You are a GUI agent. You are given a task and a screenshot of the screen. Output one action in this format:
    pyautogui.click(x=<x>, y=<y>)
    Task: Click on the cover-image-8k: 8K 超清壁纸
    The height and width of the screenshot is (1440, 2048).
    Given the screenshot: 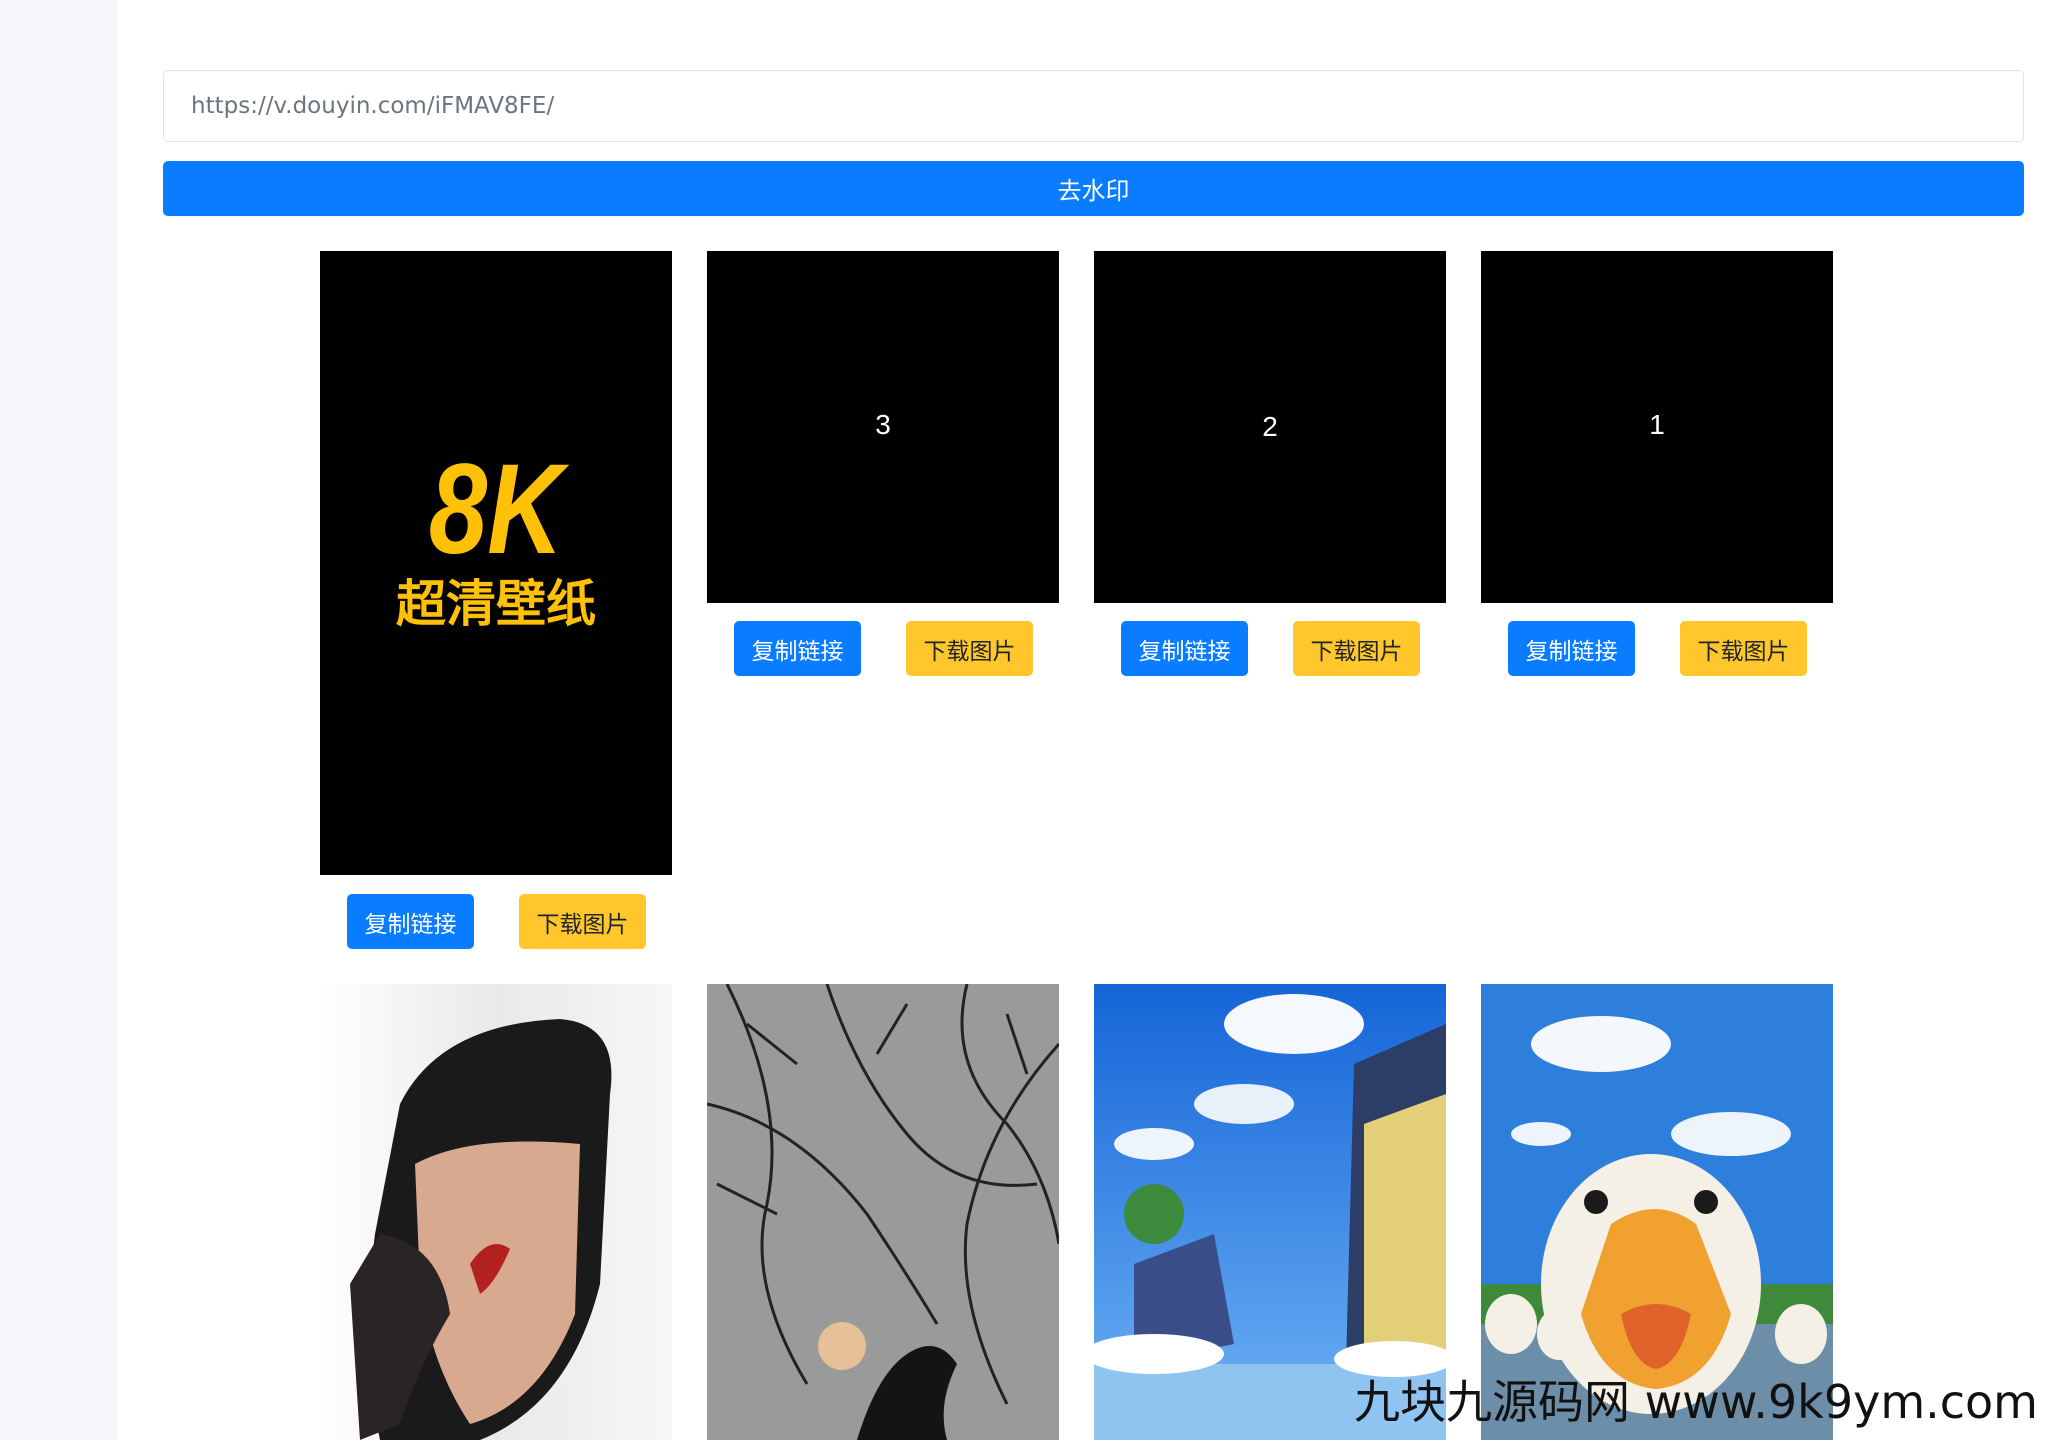 What is the action you would take?
    pyautogui.click(x=496, y=563)
    